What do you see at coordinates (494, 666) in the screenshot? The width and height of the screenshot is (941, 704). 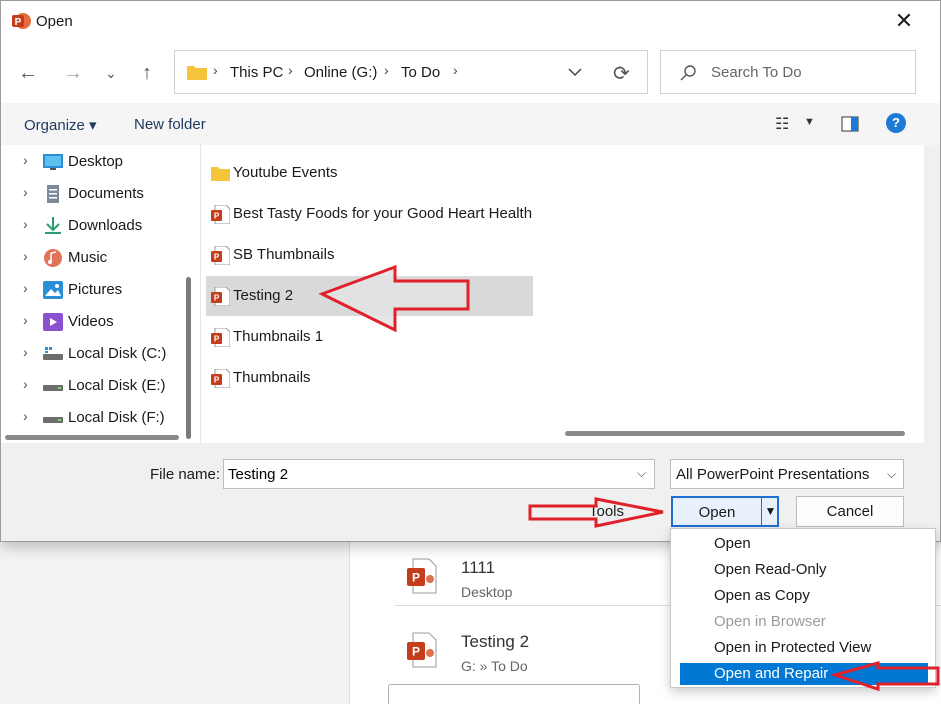 I see `recent-file-path: G: » To Do` at bounding box center [494, 666].